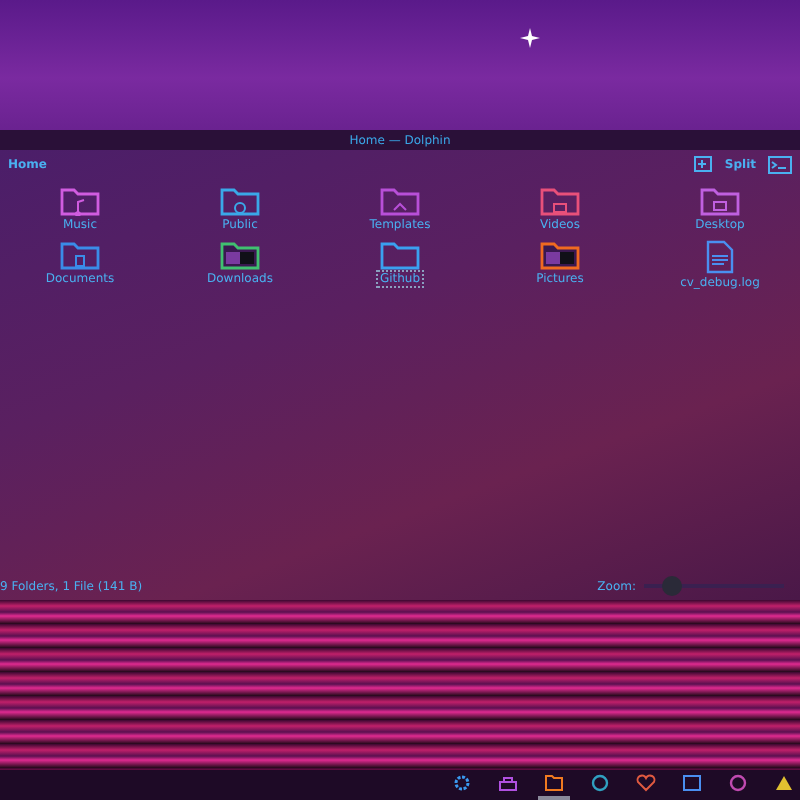 The image size is (800, 800). Describe the element at coordinates (530, 38) in the screenshot. I see `star-icon` at that location.